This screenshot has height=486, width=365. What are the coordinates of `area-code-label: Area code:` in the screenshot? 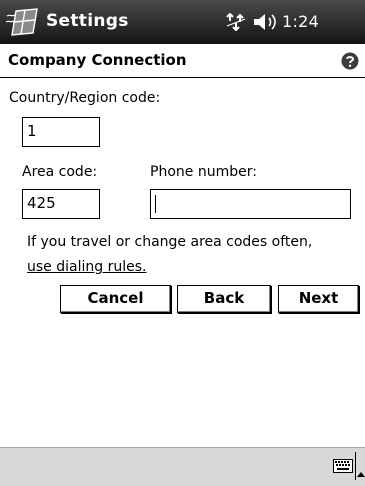 It's located at (60, 172).